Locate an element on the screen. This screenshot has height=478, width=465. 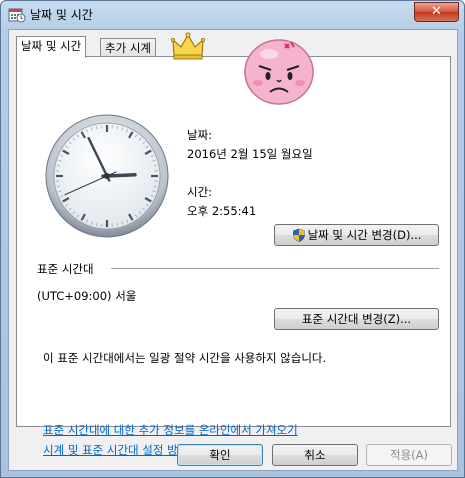
date-label: 날짜: is located at coordinates (200, 135).